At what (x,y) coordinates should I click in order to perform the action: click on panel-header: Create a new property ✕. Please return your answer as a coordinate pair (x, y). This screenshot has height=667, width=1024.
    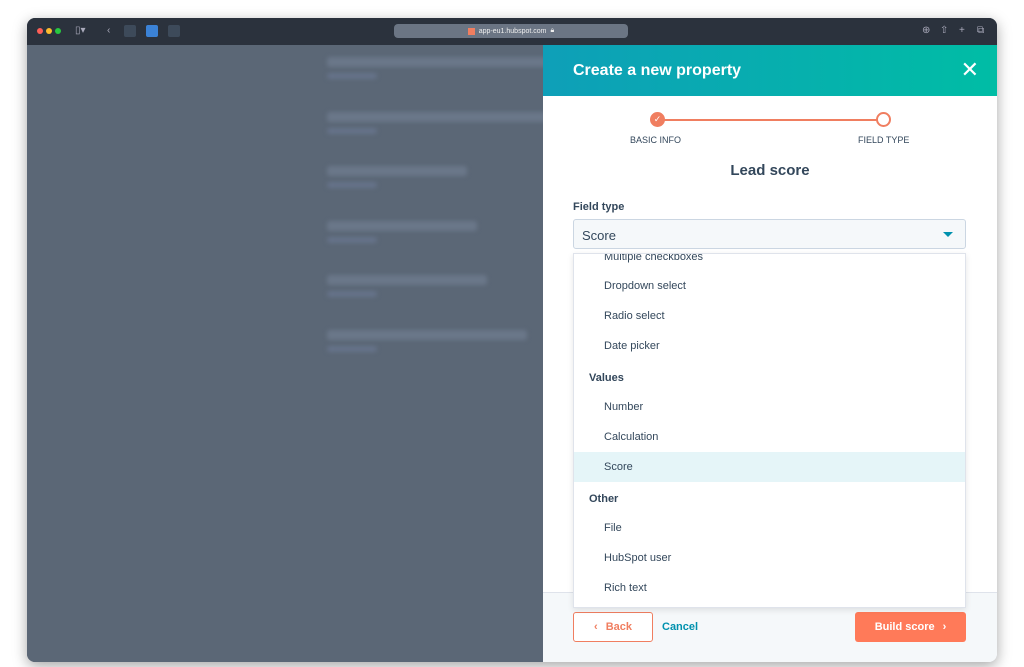
    Looking at the image, I should click on (770, 70).